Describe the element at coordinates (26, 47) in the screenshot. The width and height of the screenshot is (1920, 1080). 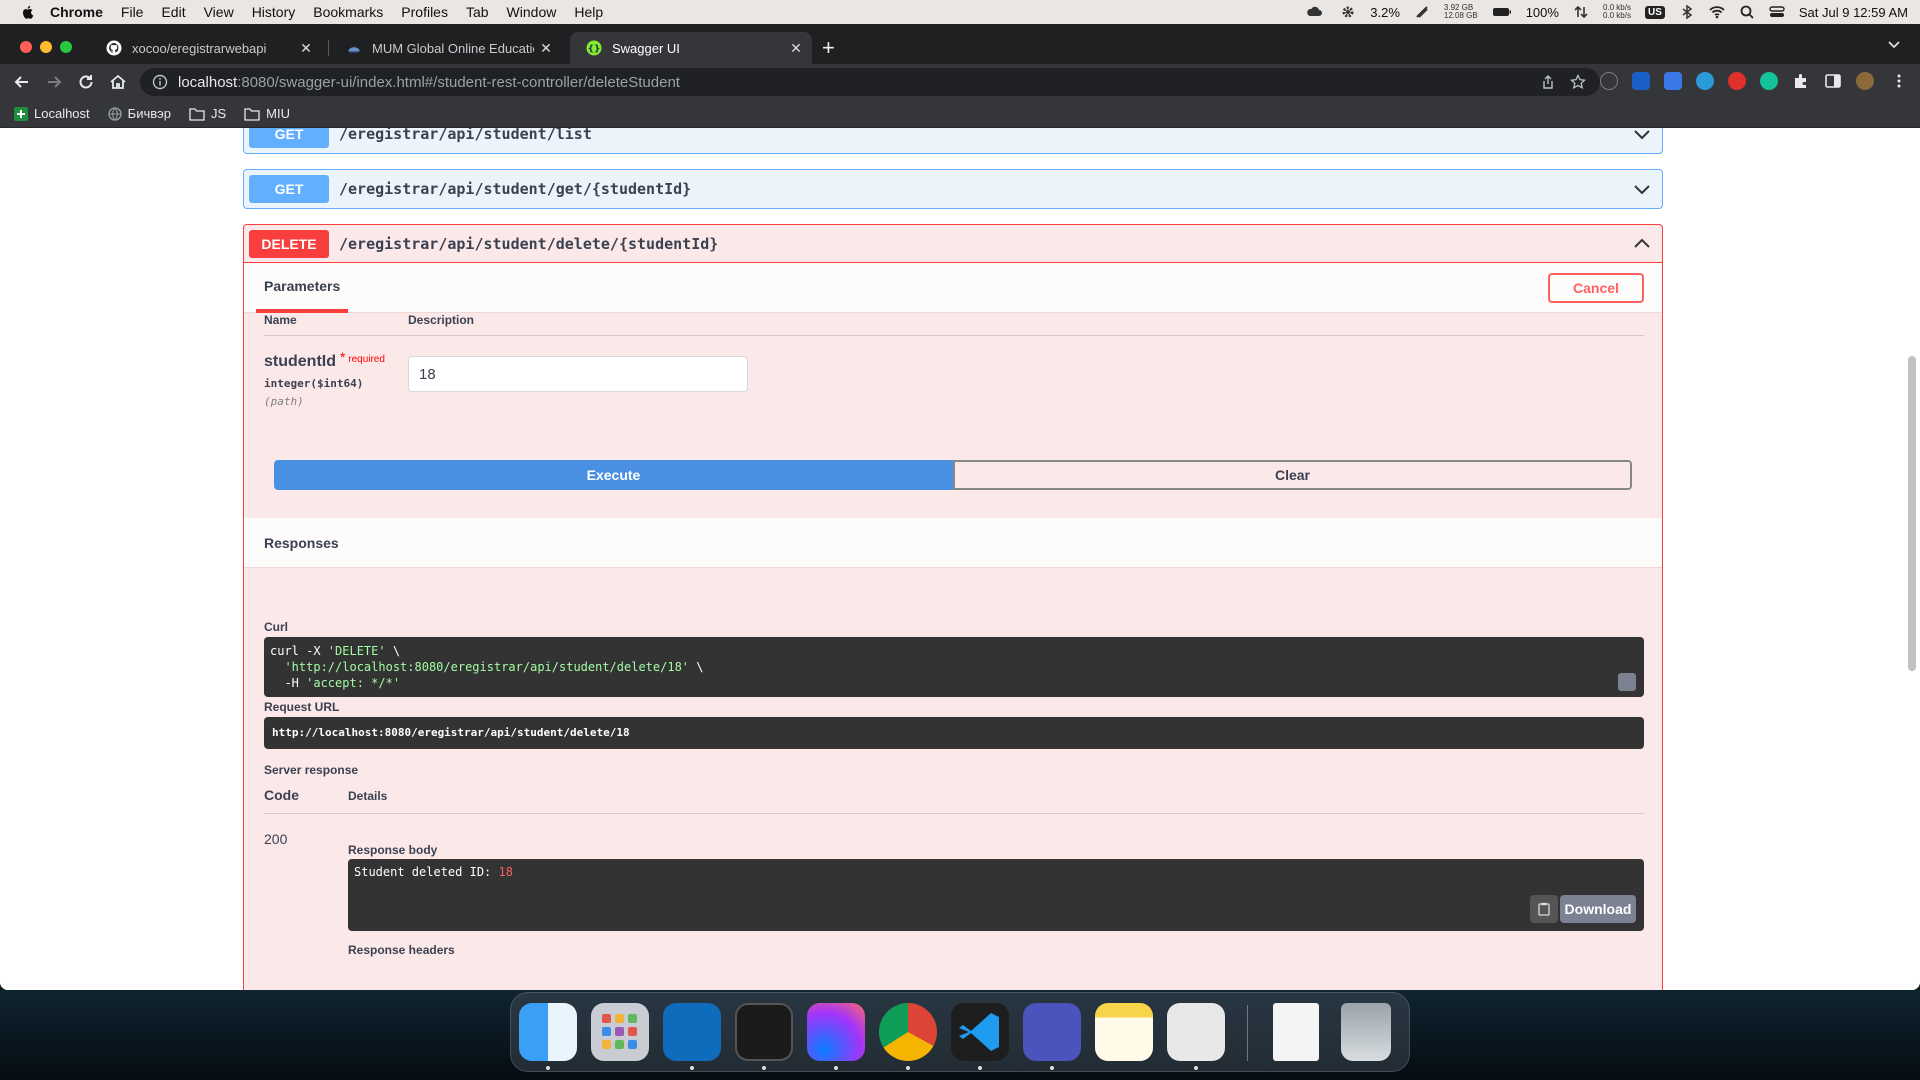
I see `close-window-button` at that location.